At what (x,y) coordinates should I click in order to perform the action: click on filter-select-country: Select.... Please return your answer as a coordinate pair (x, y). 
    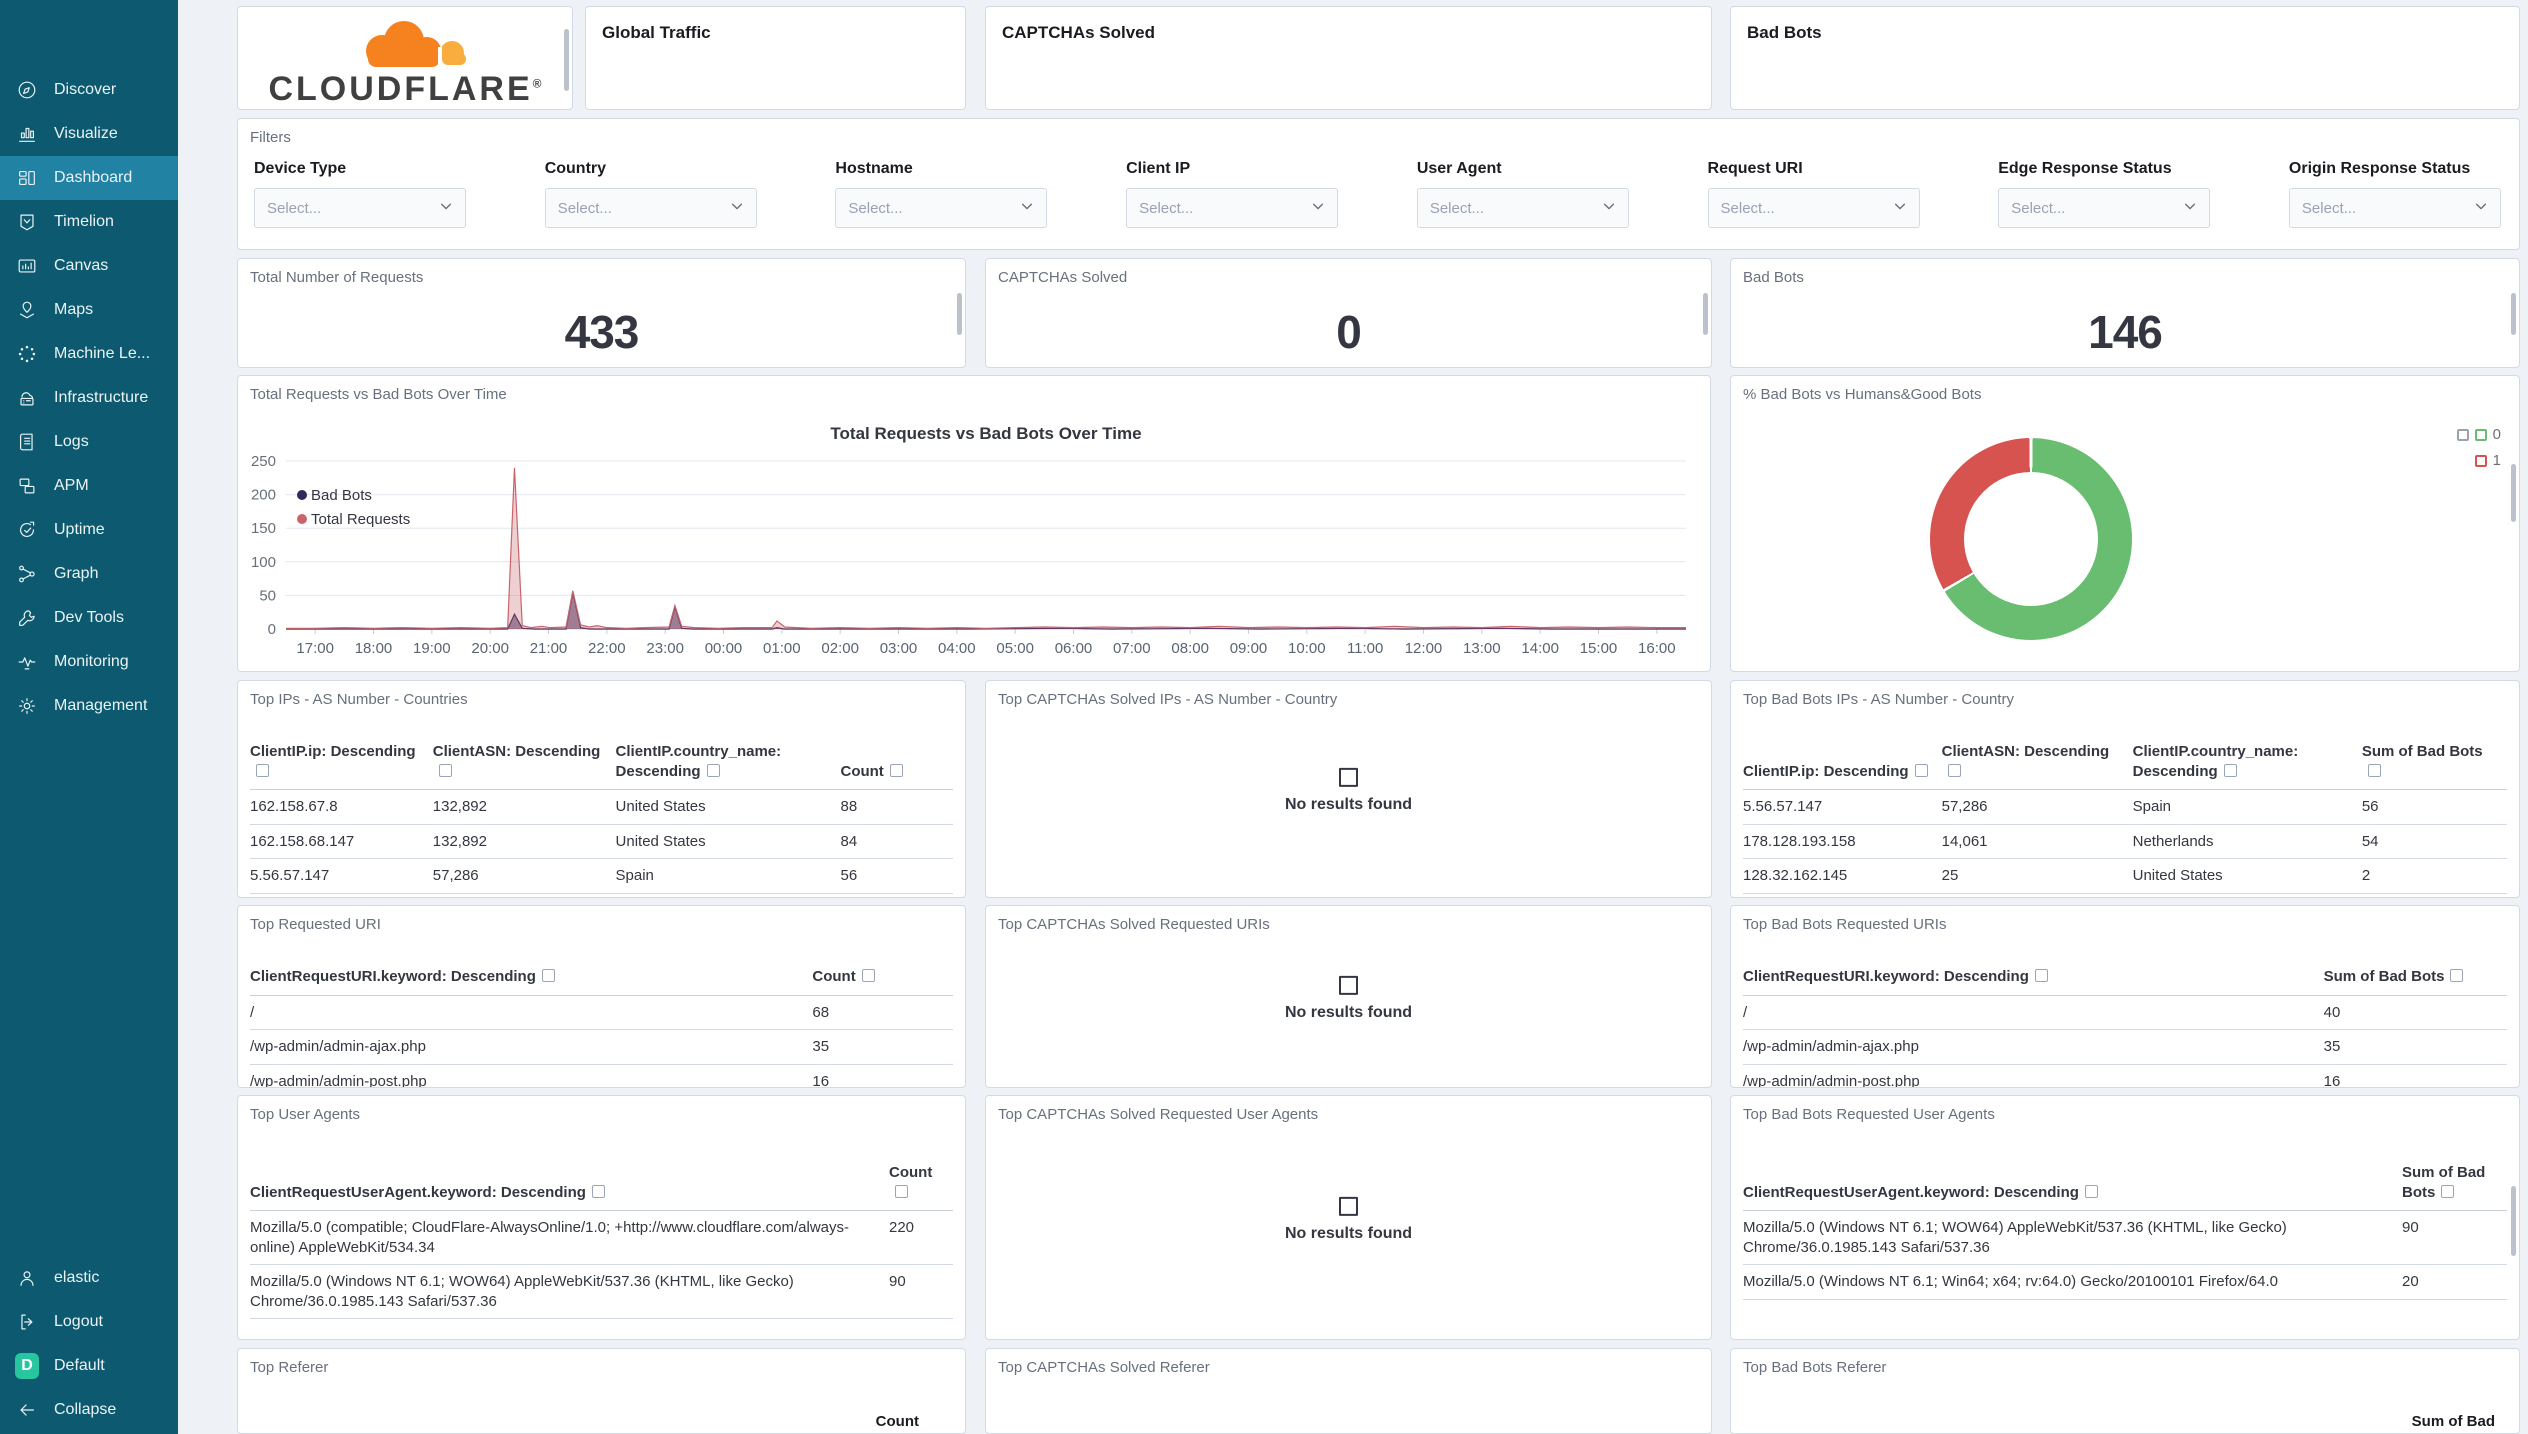
    Looking at the image, I should click on (650, 208).